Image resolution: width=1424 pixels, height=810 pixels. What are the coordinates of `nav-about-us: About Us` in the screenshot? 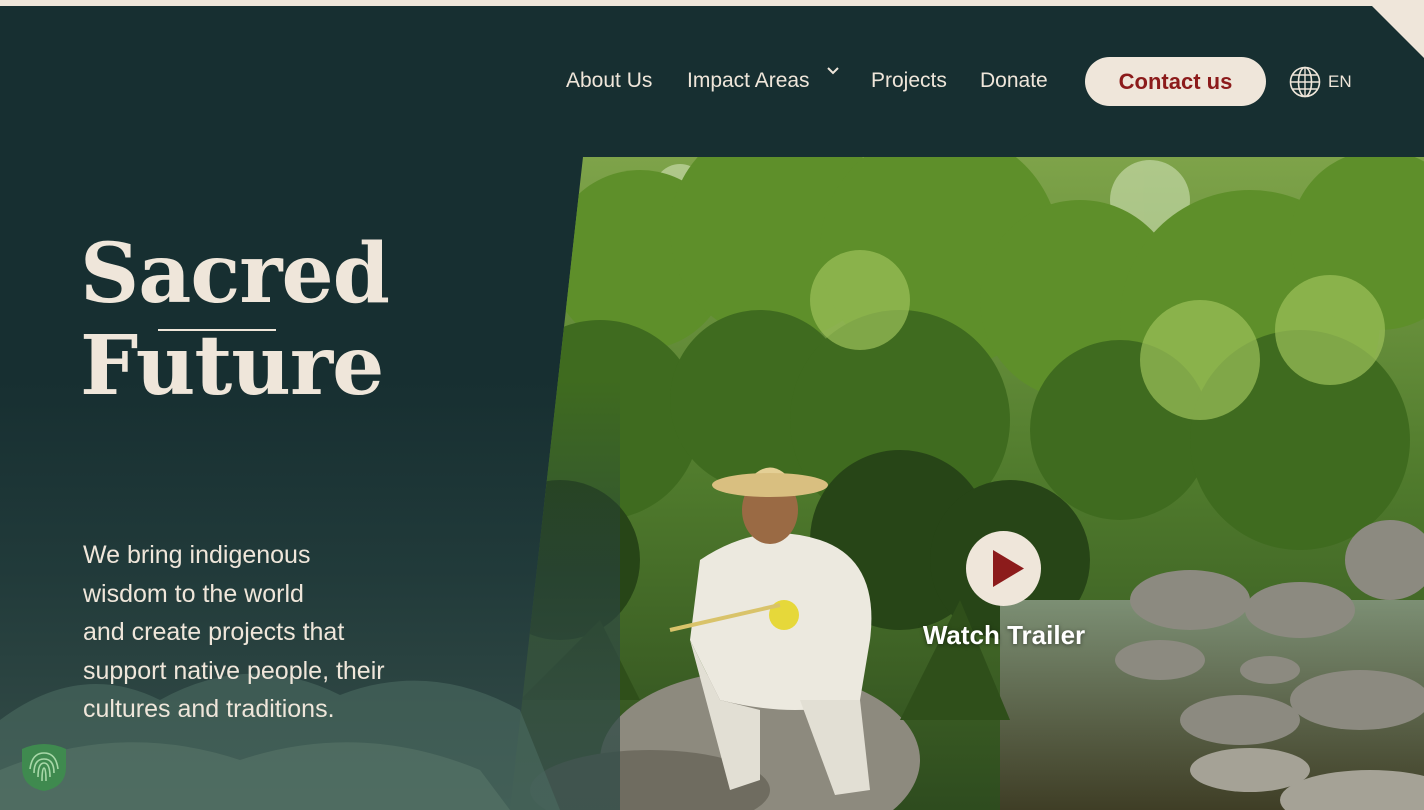 It's located at (609, 81).